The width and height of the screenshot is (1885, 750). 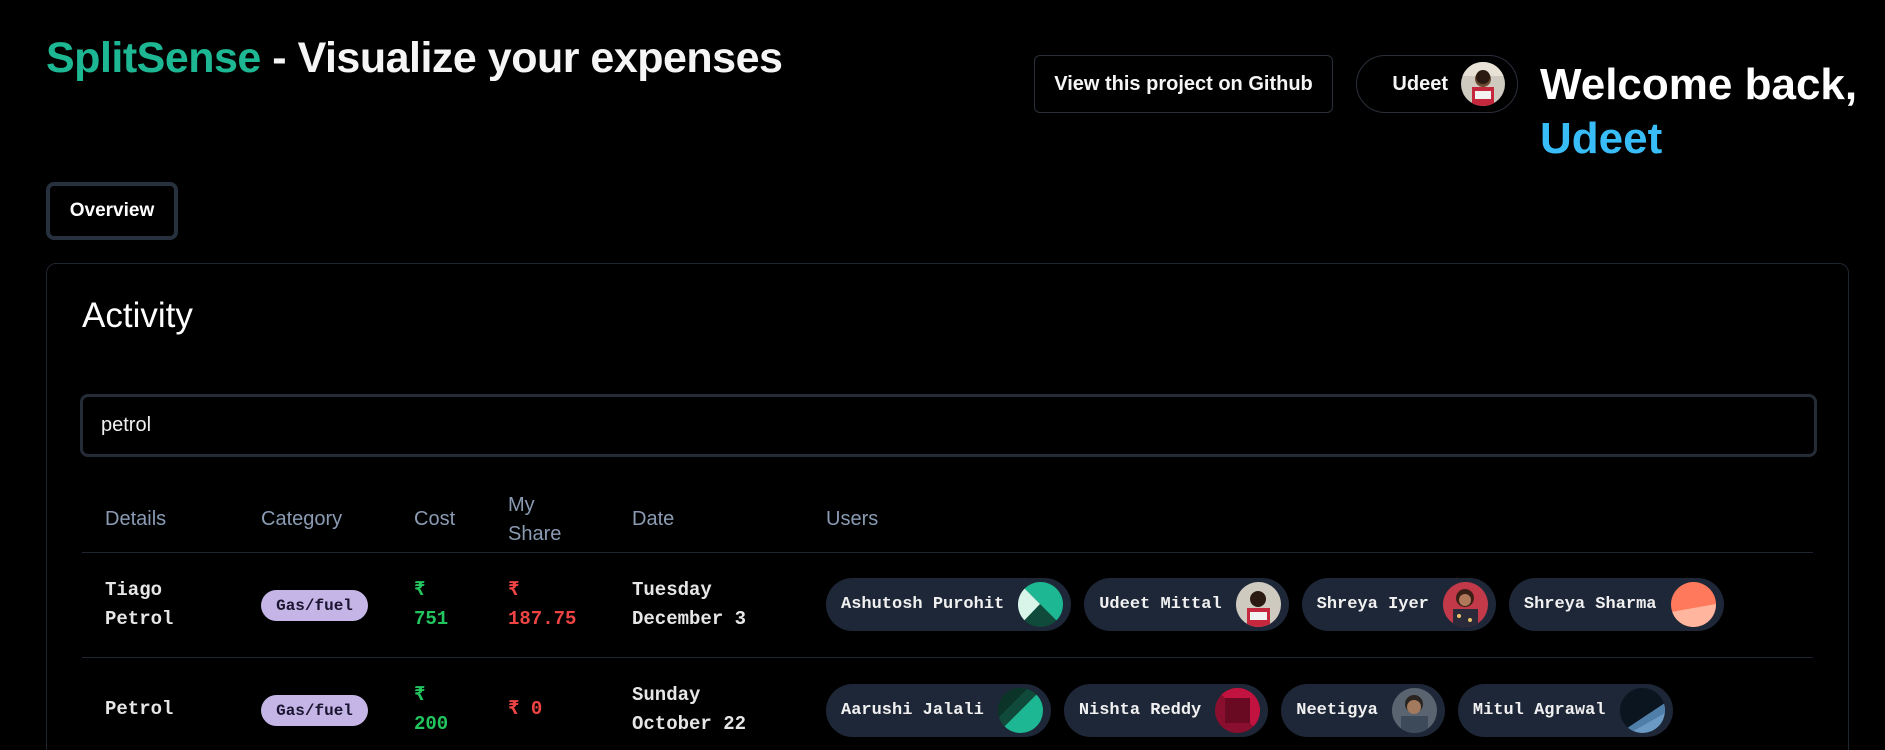 I want to click on column-header-cost: Cost, so click(x=435, y=519).